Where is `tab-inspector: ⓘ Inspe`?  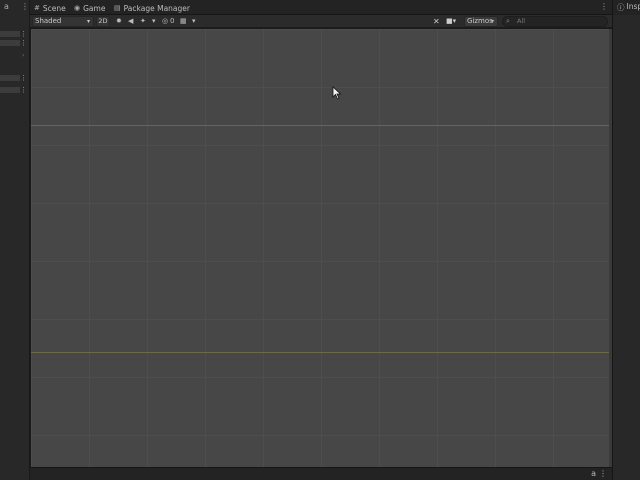
tab-inspector: ⓘ Inspe is located at coordinates (628, 7).